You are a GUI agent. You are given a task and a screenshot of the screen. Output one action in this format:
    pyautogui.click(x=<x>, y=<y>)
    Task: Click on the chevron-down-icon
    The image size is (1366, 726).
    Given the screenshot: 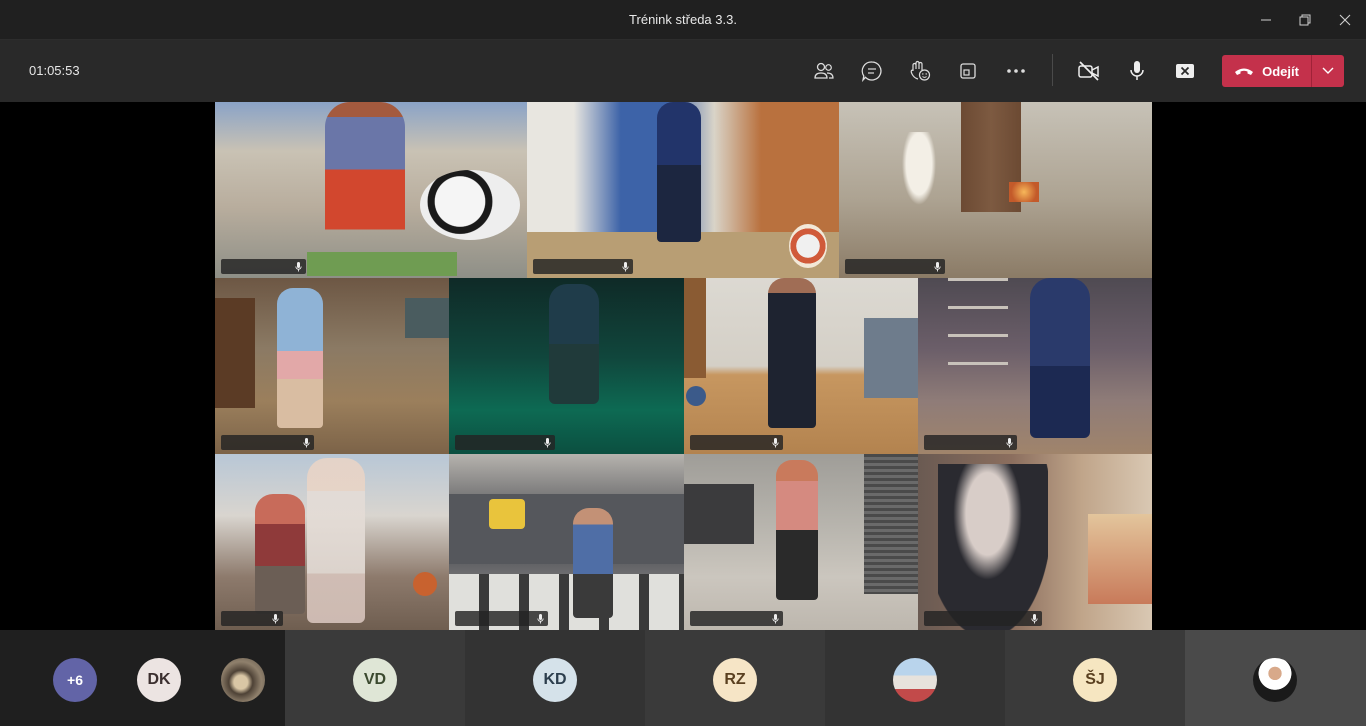 What is the action you would take?
    pyautogui.click(x=1328, y=71)
    